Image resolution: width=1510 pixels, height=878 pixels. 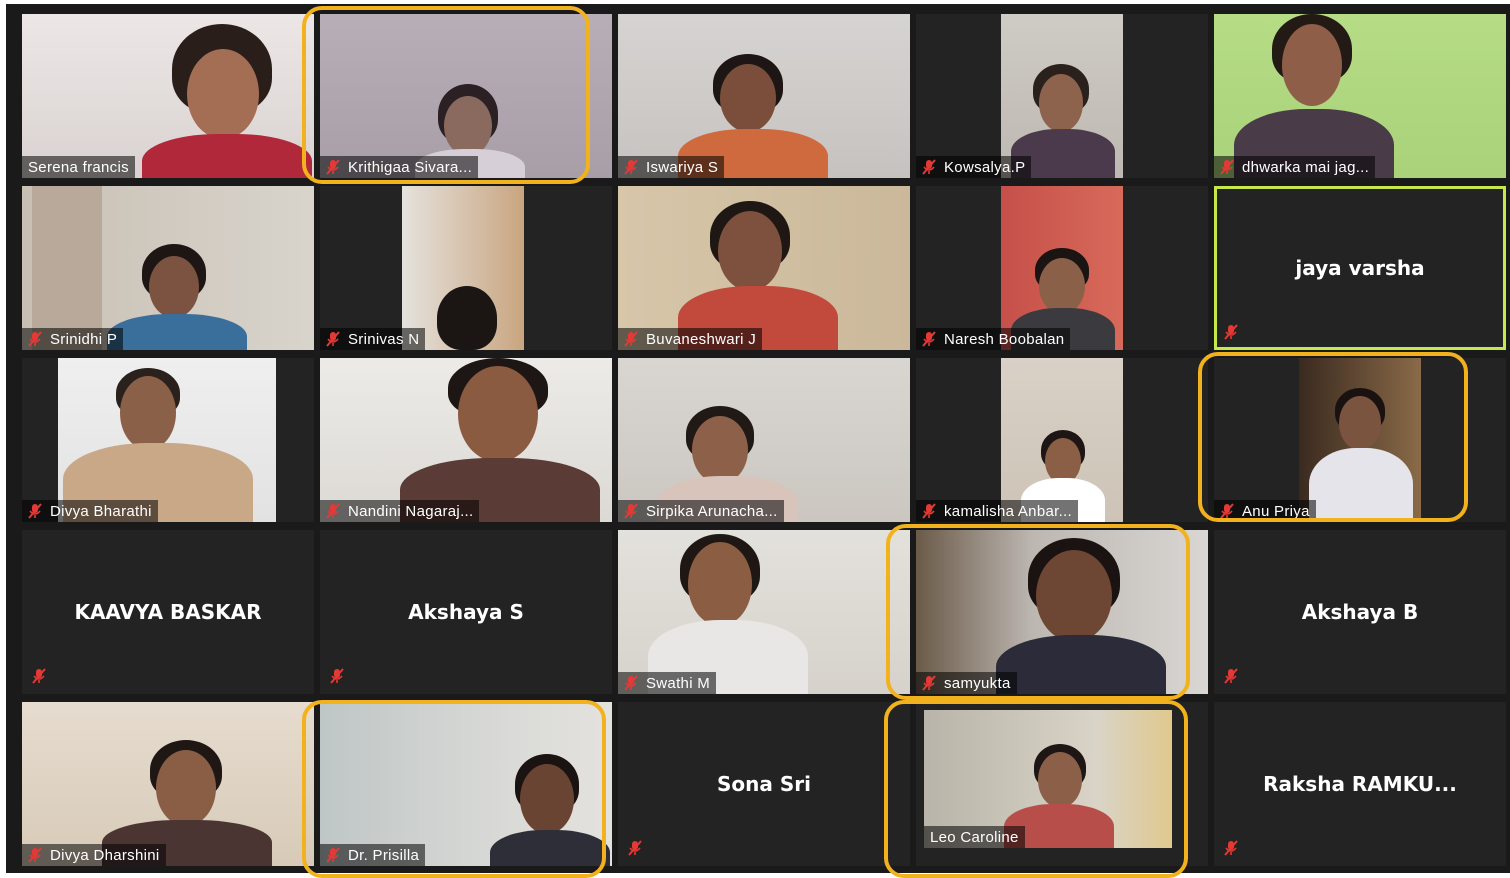 I want to click on participant-tile: Divya Bharathi, so click(x=168, y=440).